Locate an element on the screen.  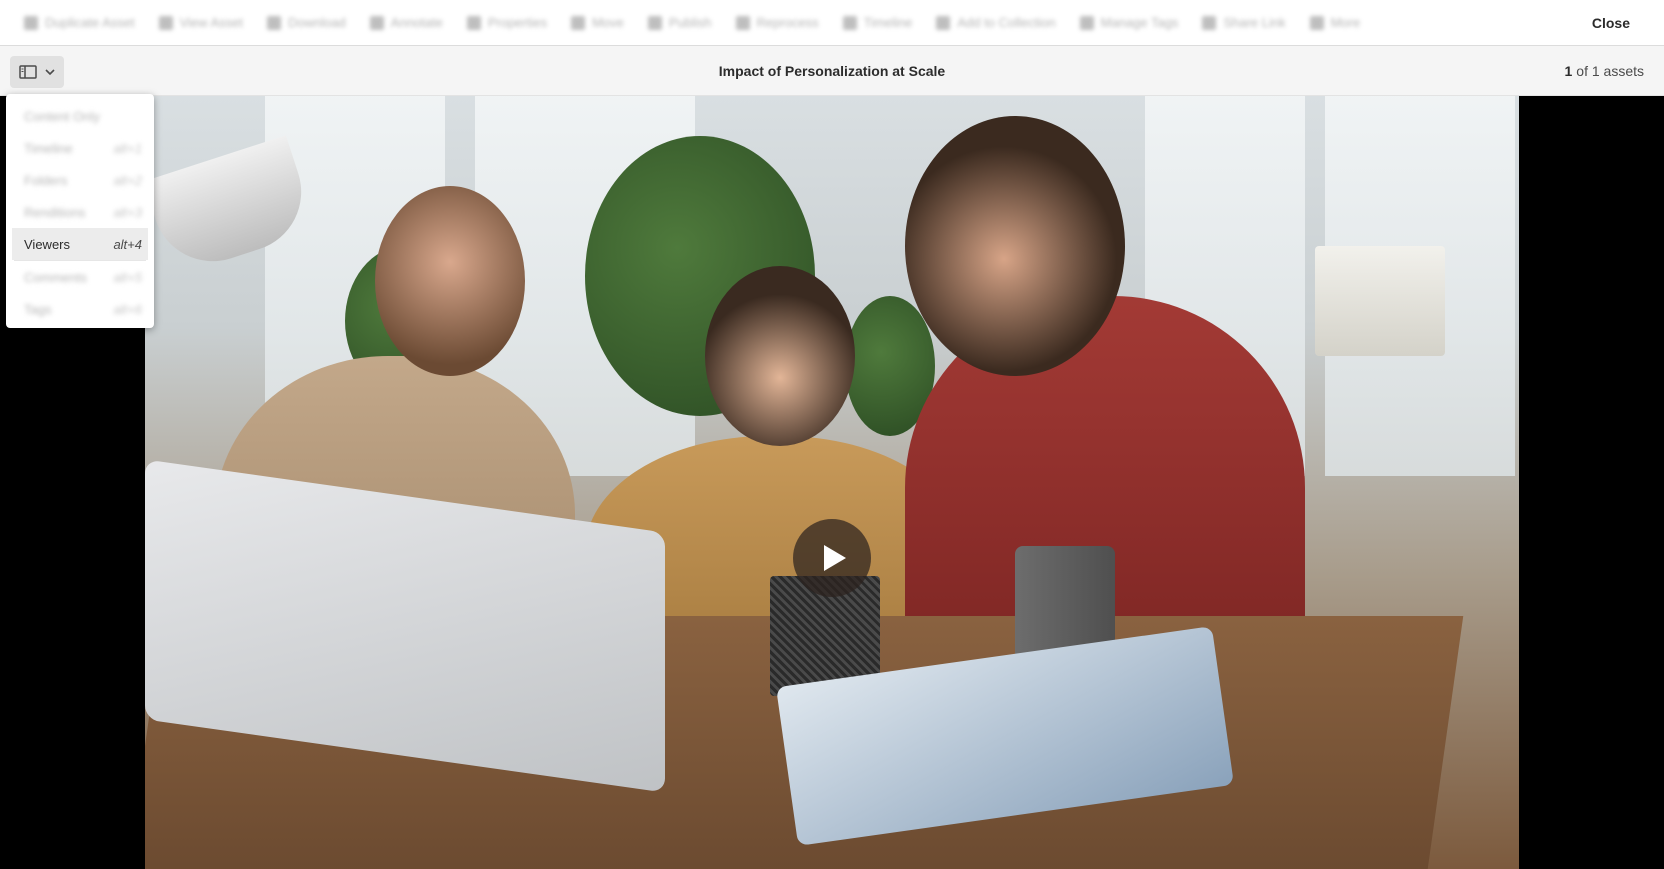
action-properties-button: Properties is located at coordinates (507, 23).